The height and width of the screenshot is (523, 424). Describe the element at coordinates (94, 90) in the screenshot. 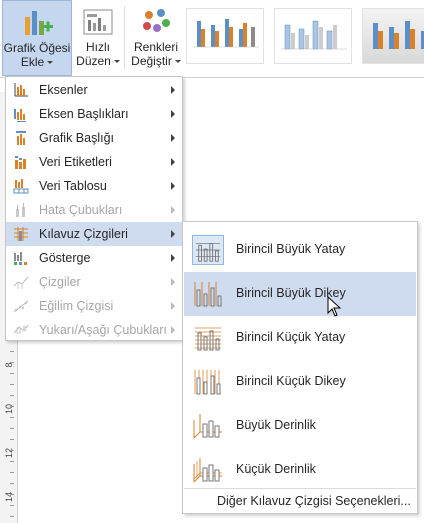

I see `menu-item-axes: Eksenler` at that location.